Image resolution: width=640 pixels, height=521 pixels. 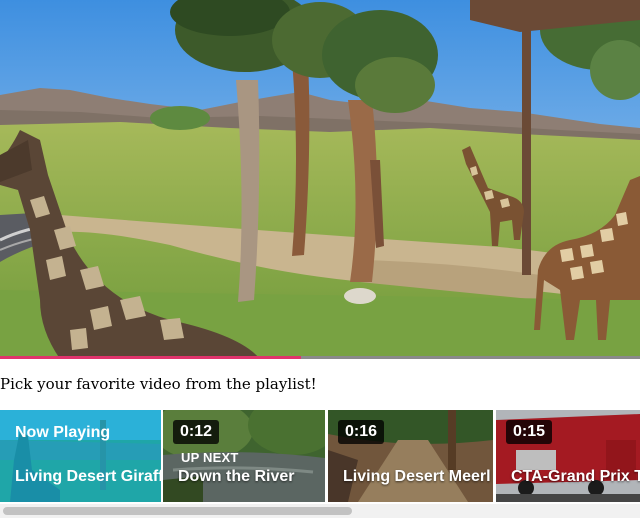 What do you see at coordinates (417, 476) in the screenshot?
I see `playlist-item-title: Living Desert Meerl` at bounding box center [417, 476].